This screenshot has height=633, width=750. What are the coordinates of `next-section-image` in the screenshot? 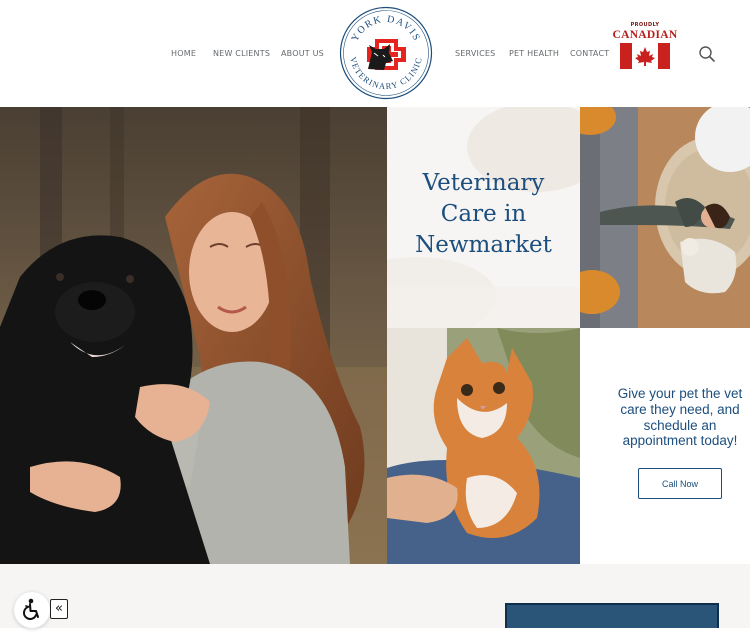 It's located at (612, 615).